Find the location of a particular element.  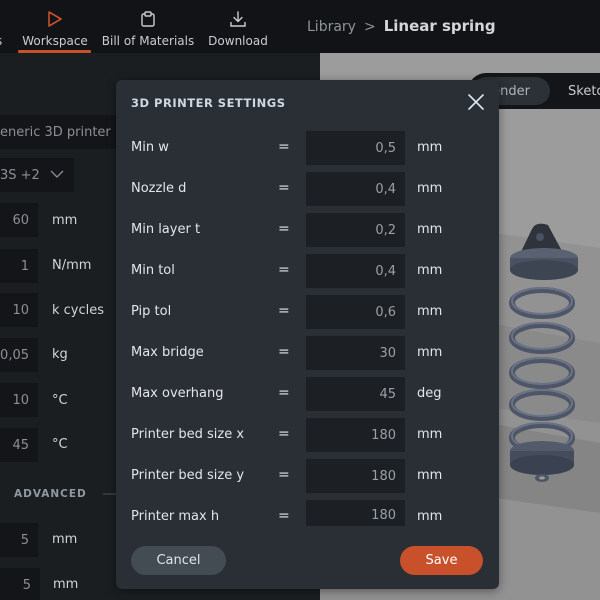

param-value: 1 is located at coordinates (24, 266).